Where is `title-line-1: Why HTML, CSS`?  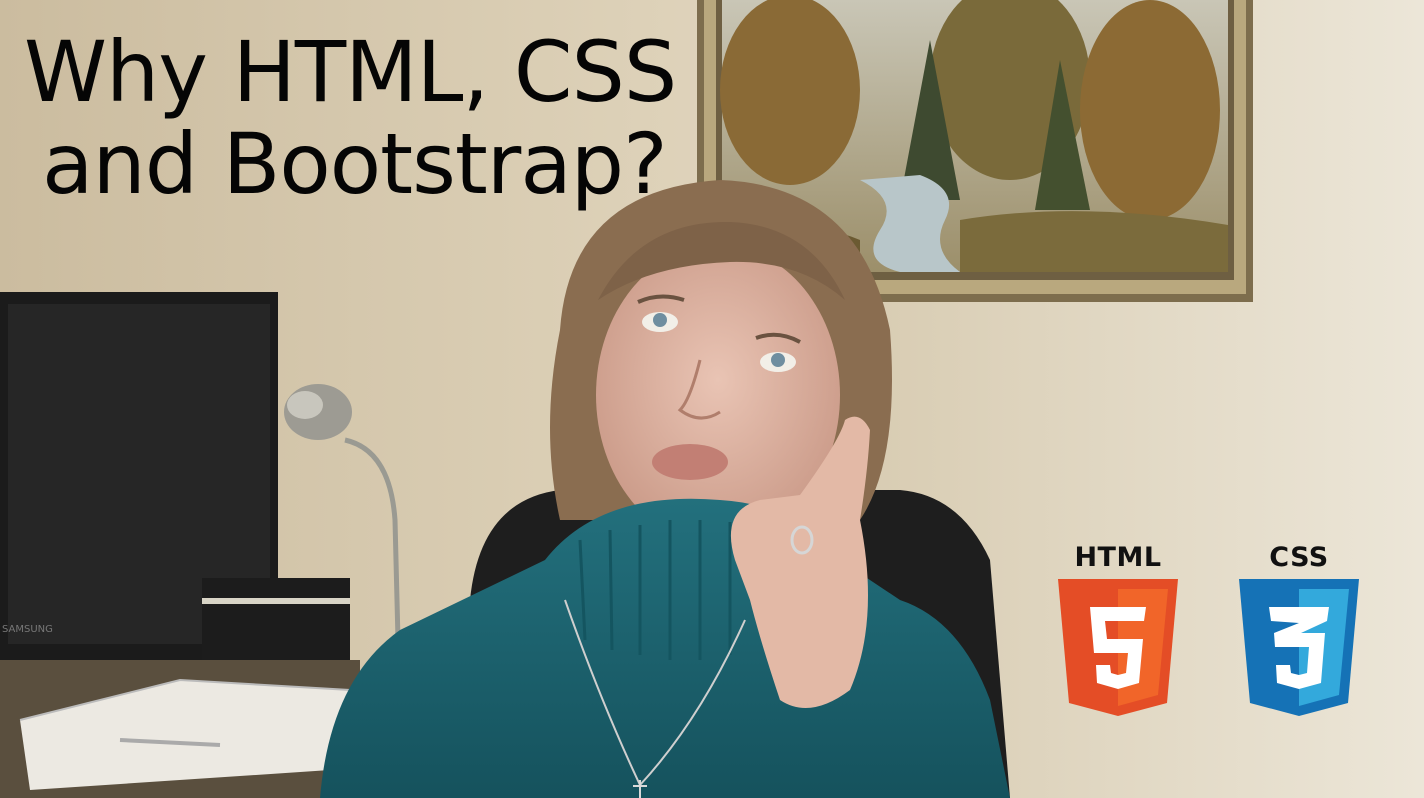 title-line-1: Why HTML, CSS is located at coordinates (350, 72).